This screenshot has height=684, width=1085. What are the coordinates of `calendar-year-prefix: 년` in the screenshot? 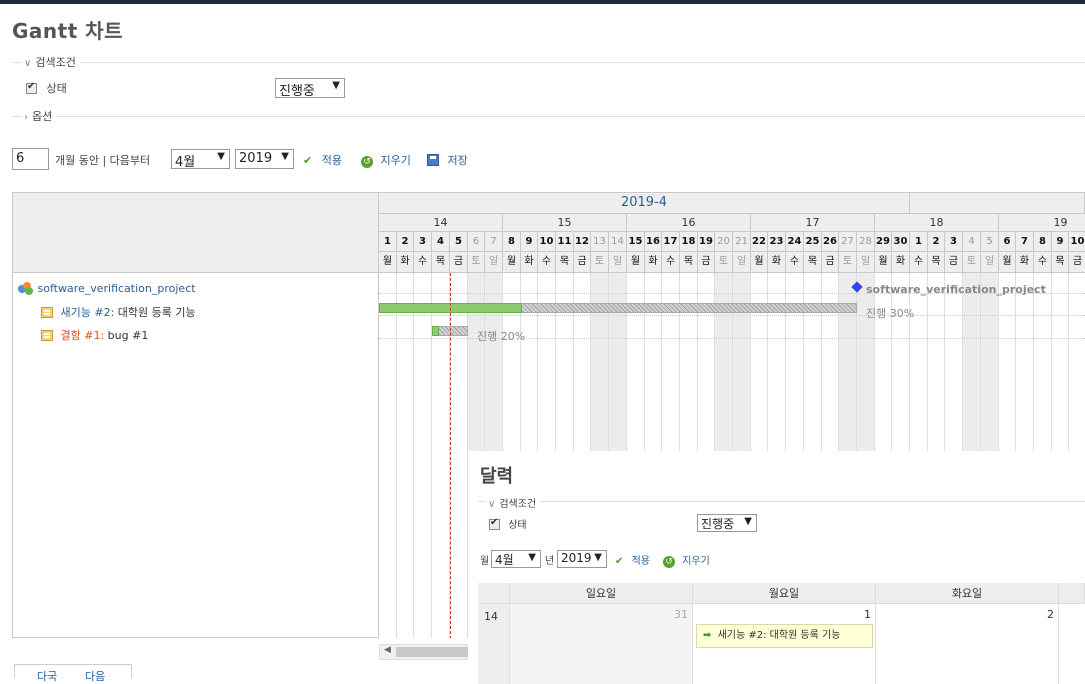 It's located at (550, 561).